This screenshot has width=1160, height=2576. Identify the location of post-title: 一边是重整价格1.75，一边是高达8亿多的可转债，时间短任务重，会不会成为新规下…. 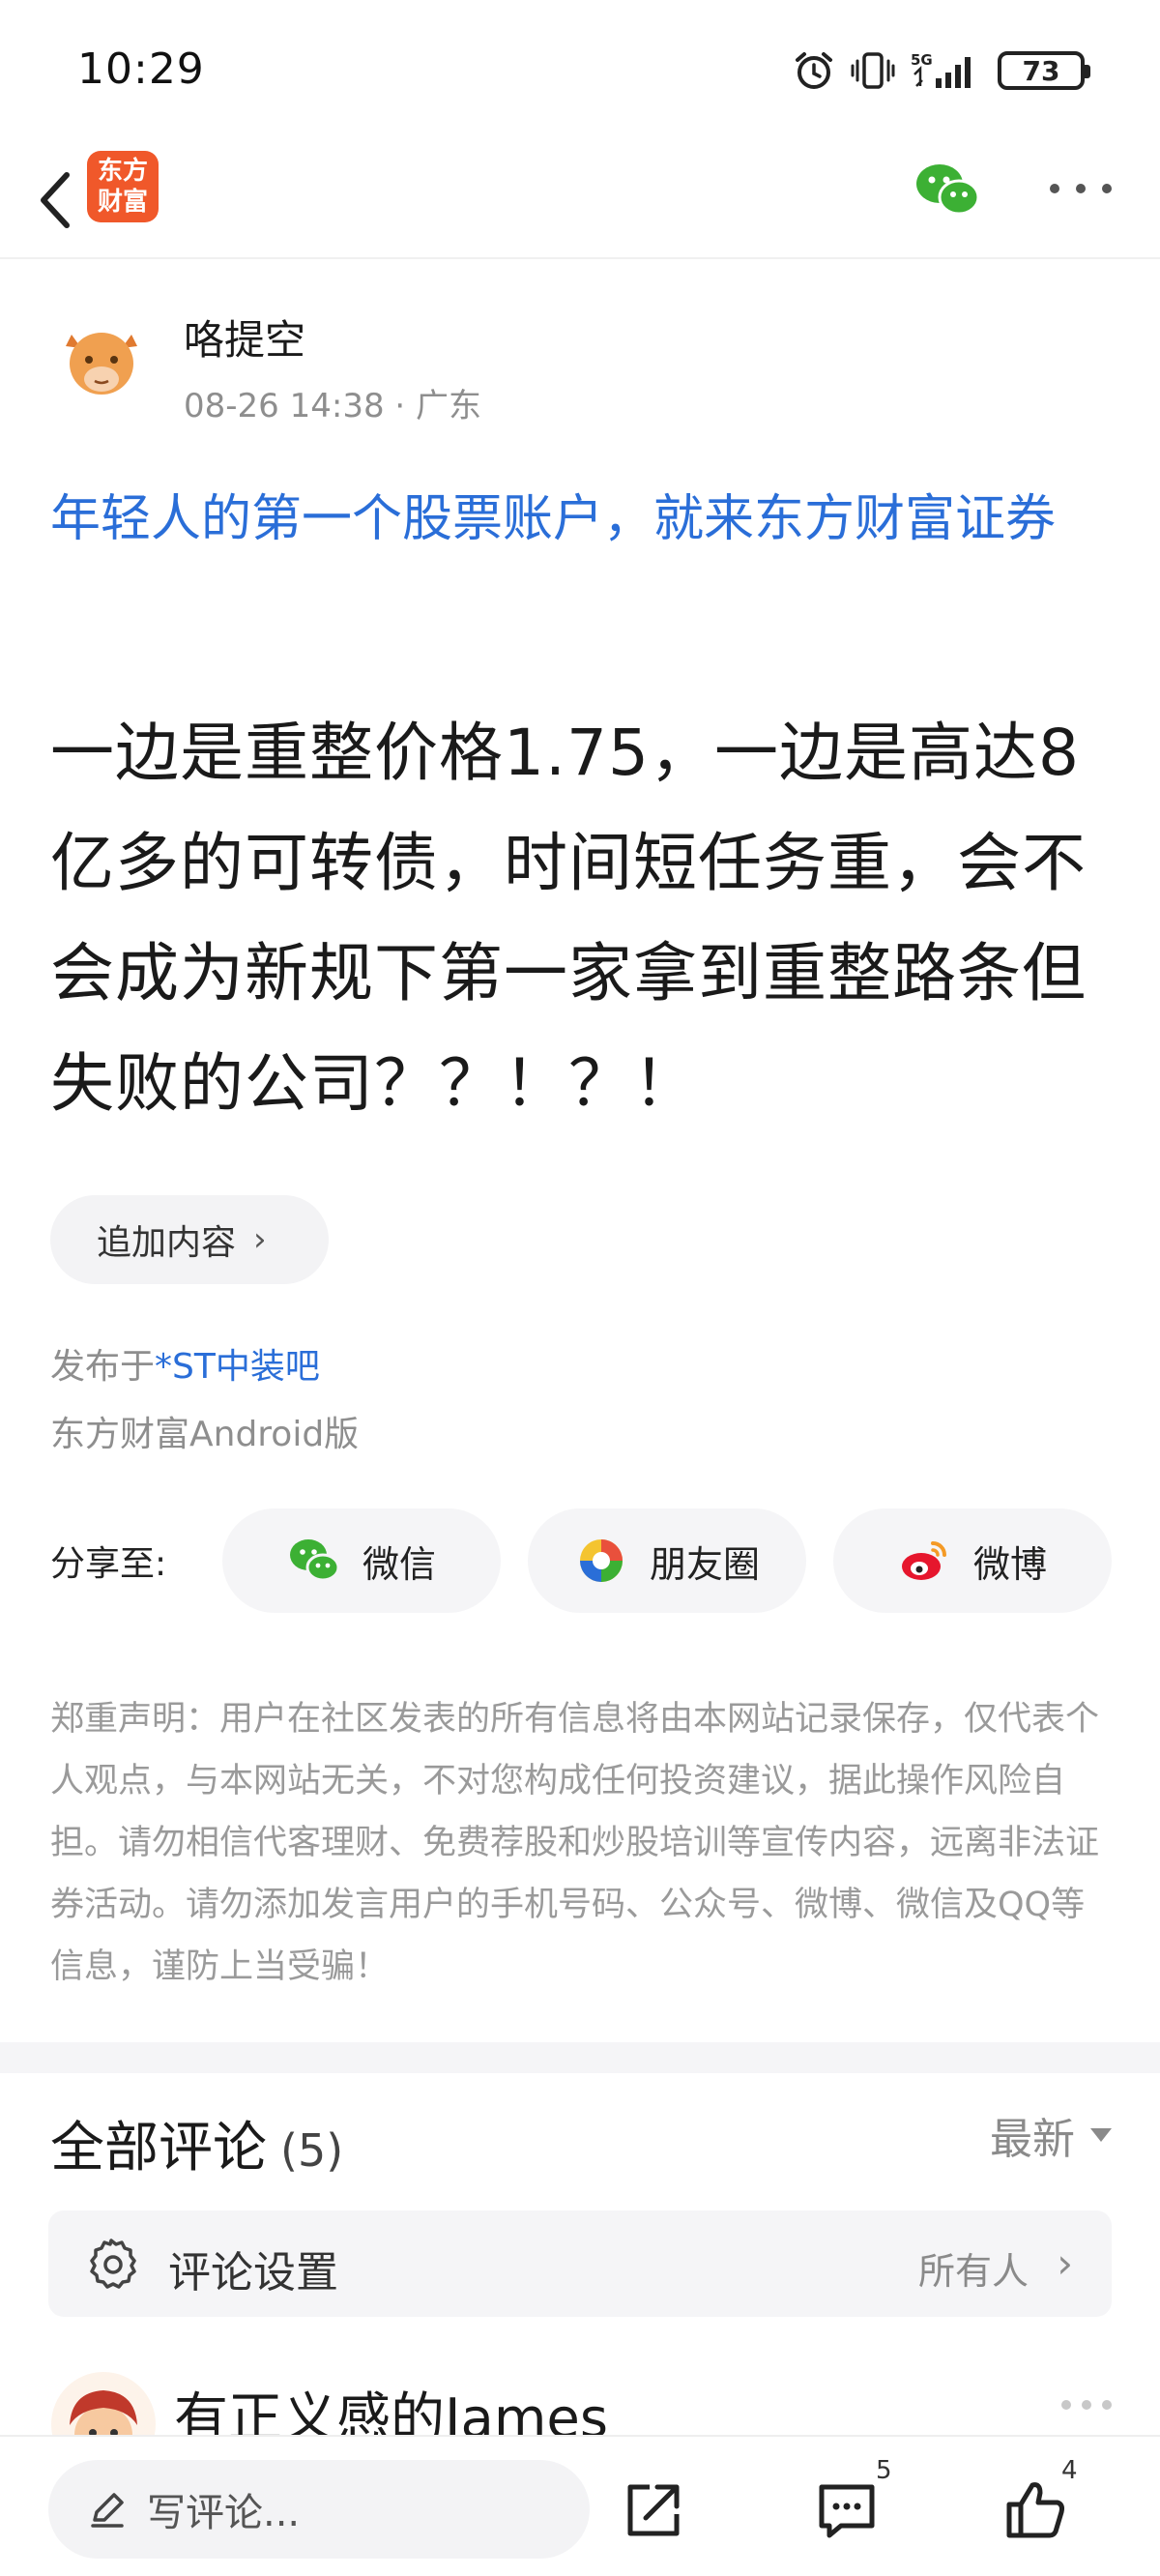
(568, 918).